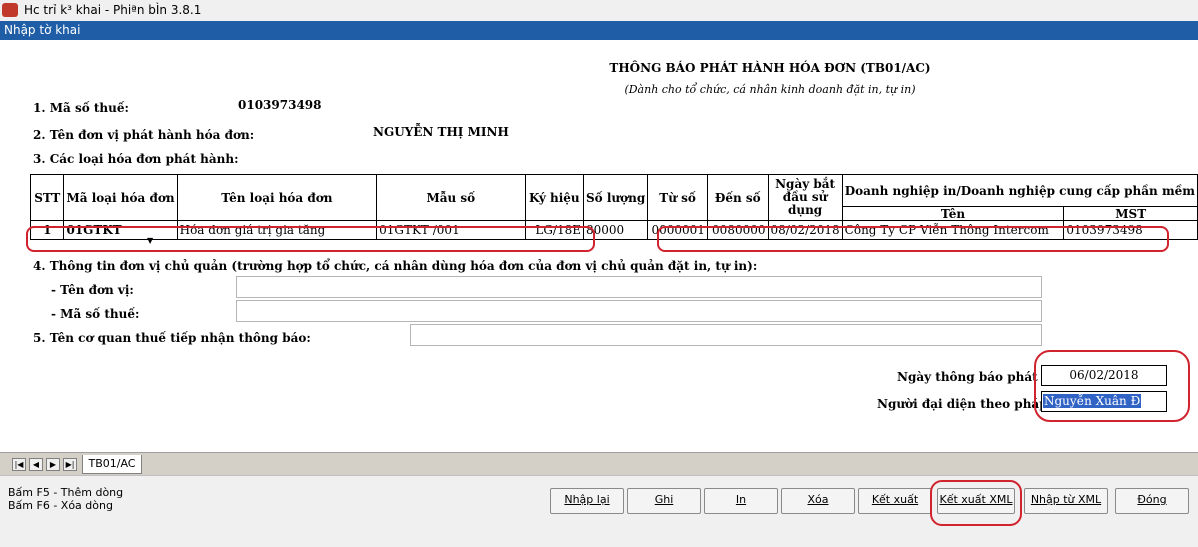  What do you see at coordinates (277, 230) in the screenshot?
I see `cell-ten-loai: Hóa đơn giá trị gia tăng` at bounding box center [277, 230].